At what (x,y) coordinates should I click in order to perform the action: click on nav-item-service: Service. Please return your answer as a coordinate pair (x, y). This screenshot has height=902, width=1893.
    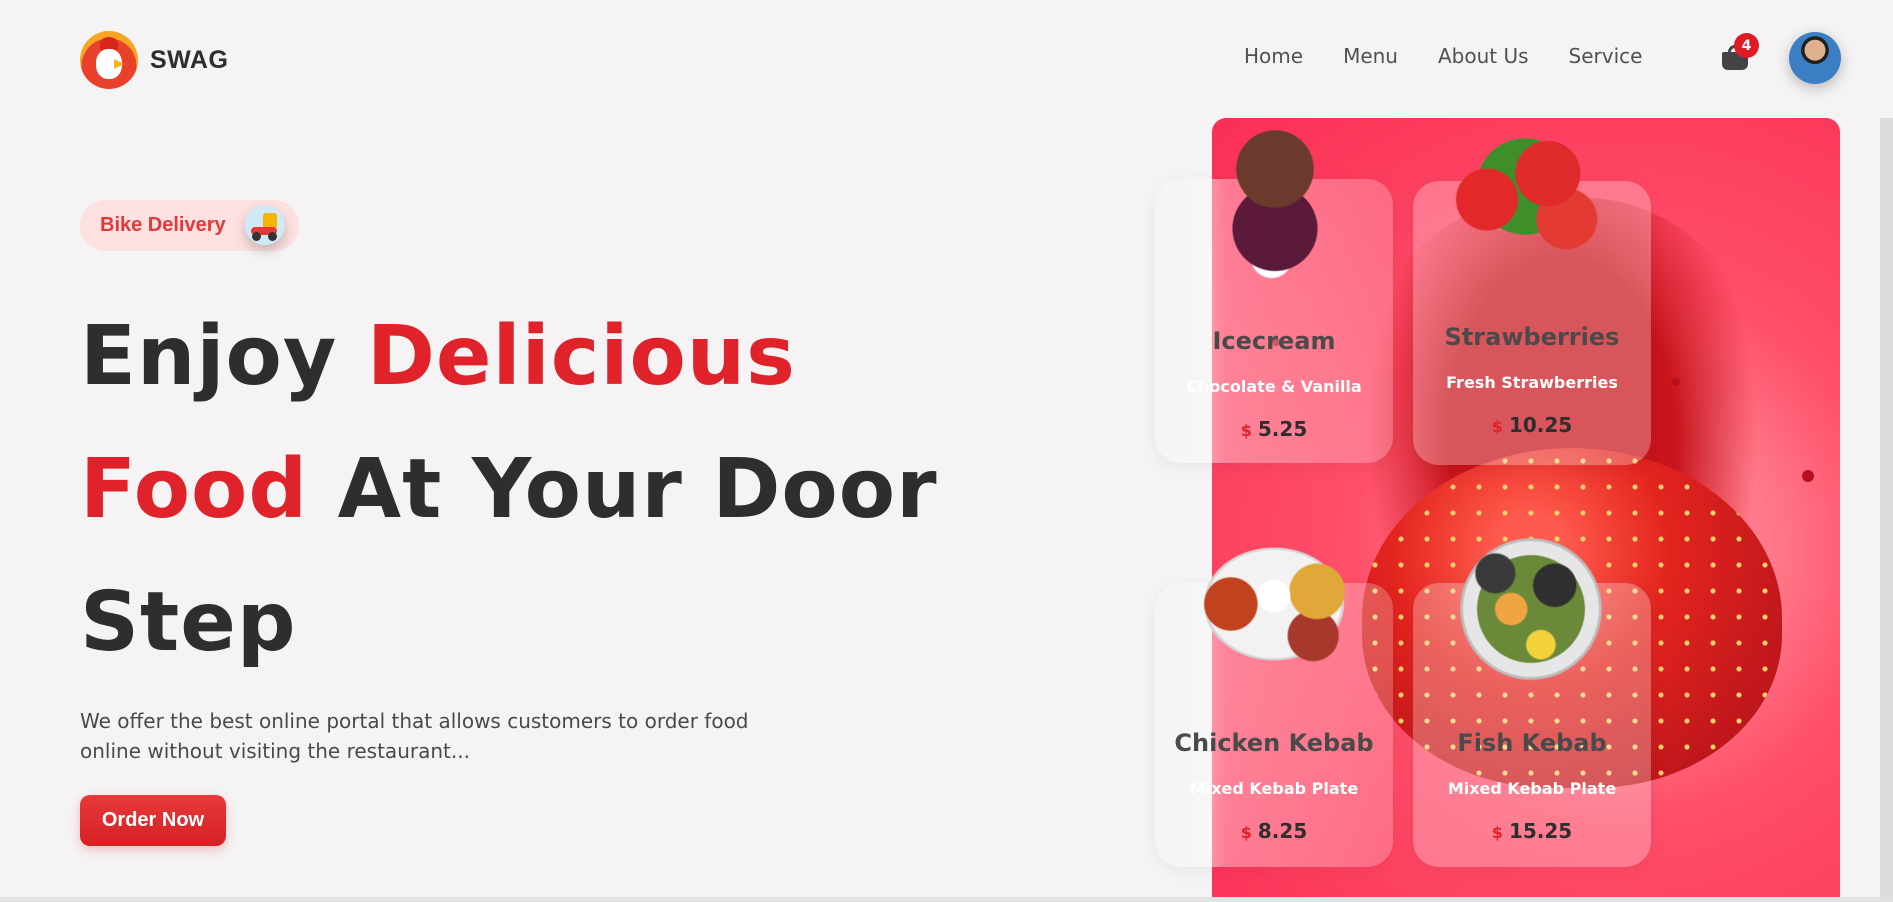
    Looking at the image, I should click on (1606, 56).